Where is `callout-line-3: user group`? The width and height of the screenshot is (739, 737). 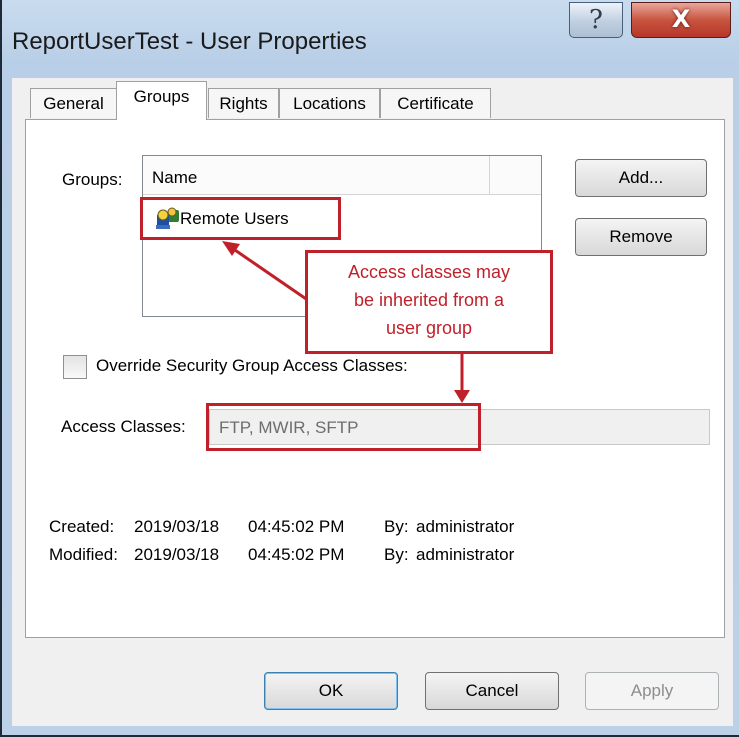 callout-line-3: user group is located at coordinates (429, 328).